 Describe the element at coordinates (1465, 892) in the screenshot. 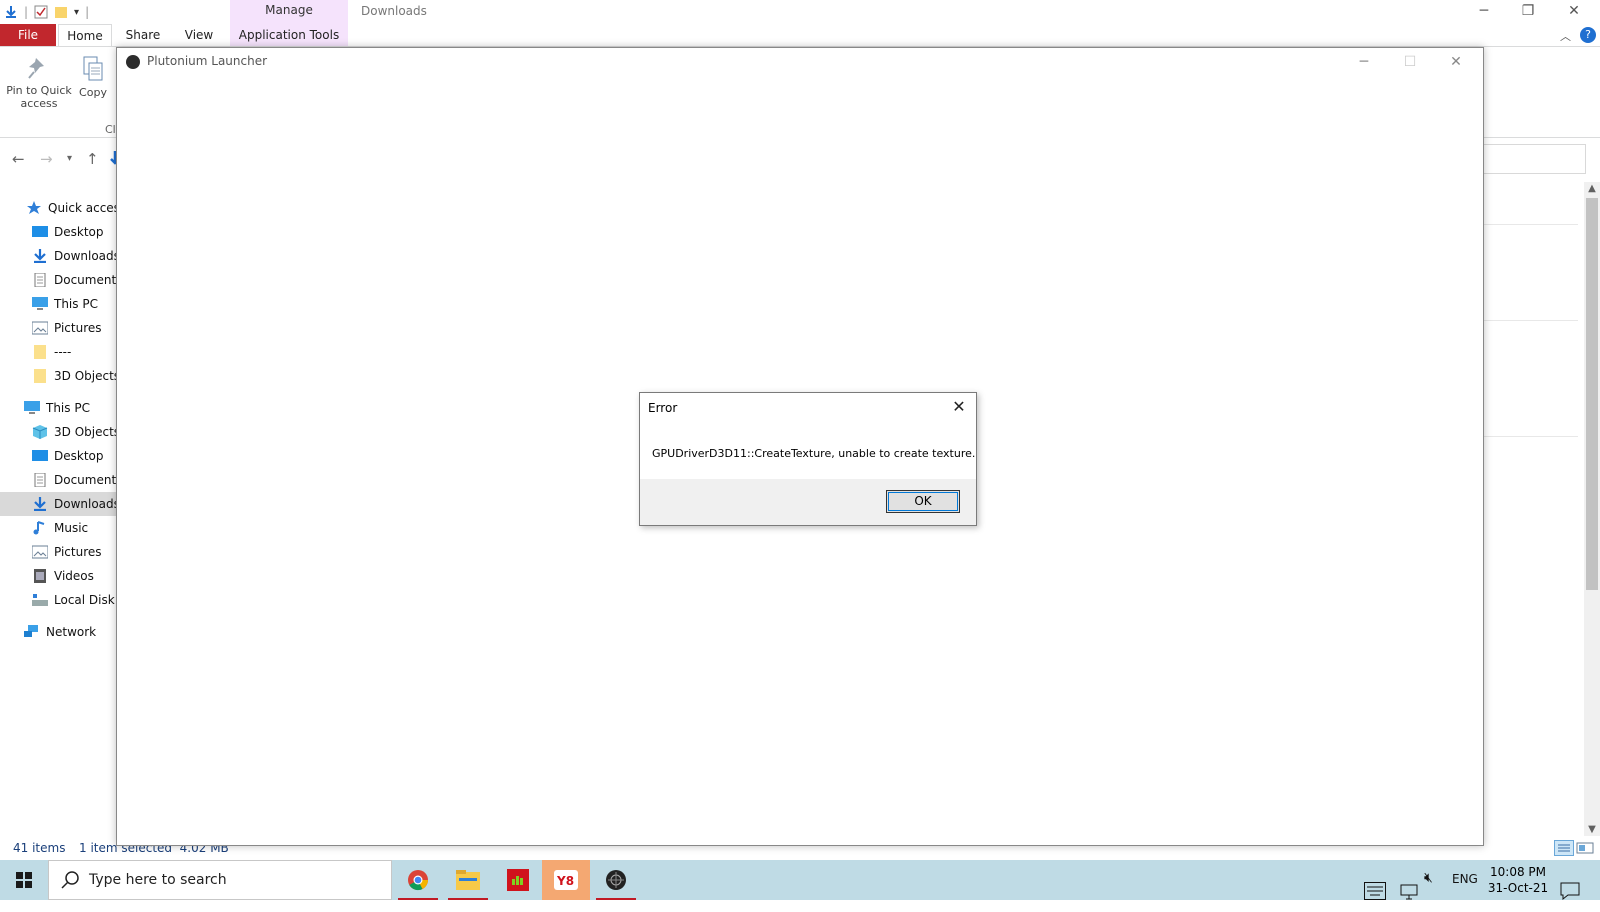

I see `language-indicator: ENG` at that location.